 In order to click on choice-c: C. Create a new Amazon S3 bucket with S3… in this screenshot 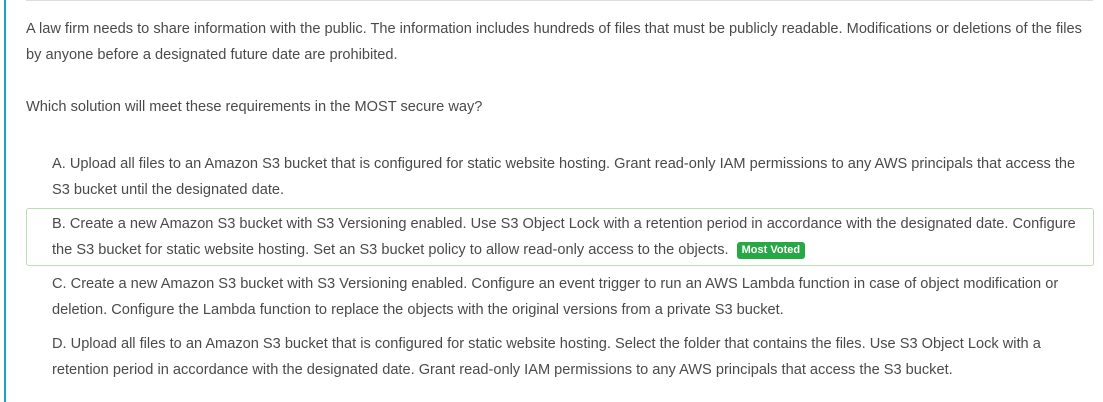, I will do `click(560, 297)`.